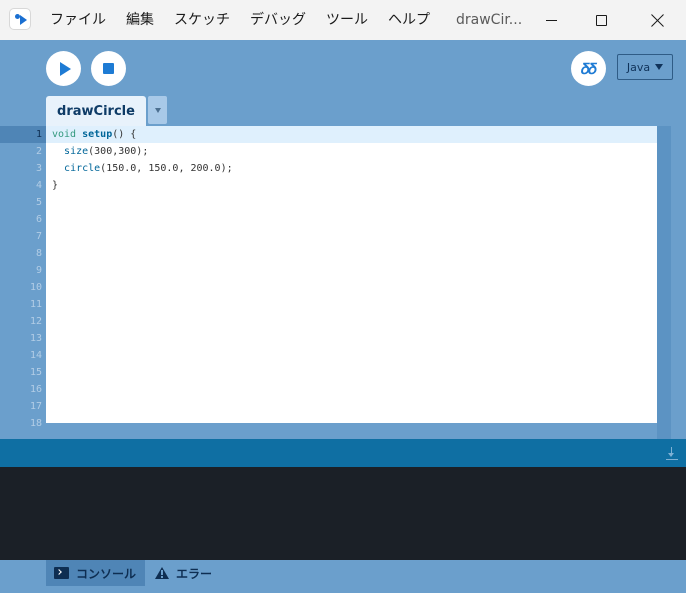  I want to click on maximize-button, so click(601, 20).